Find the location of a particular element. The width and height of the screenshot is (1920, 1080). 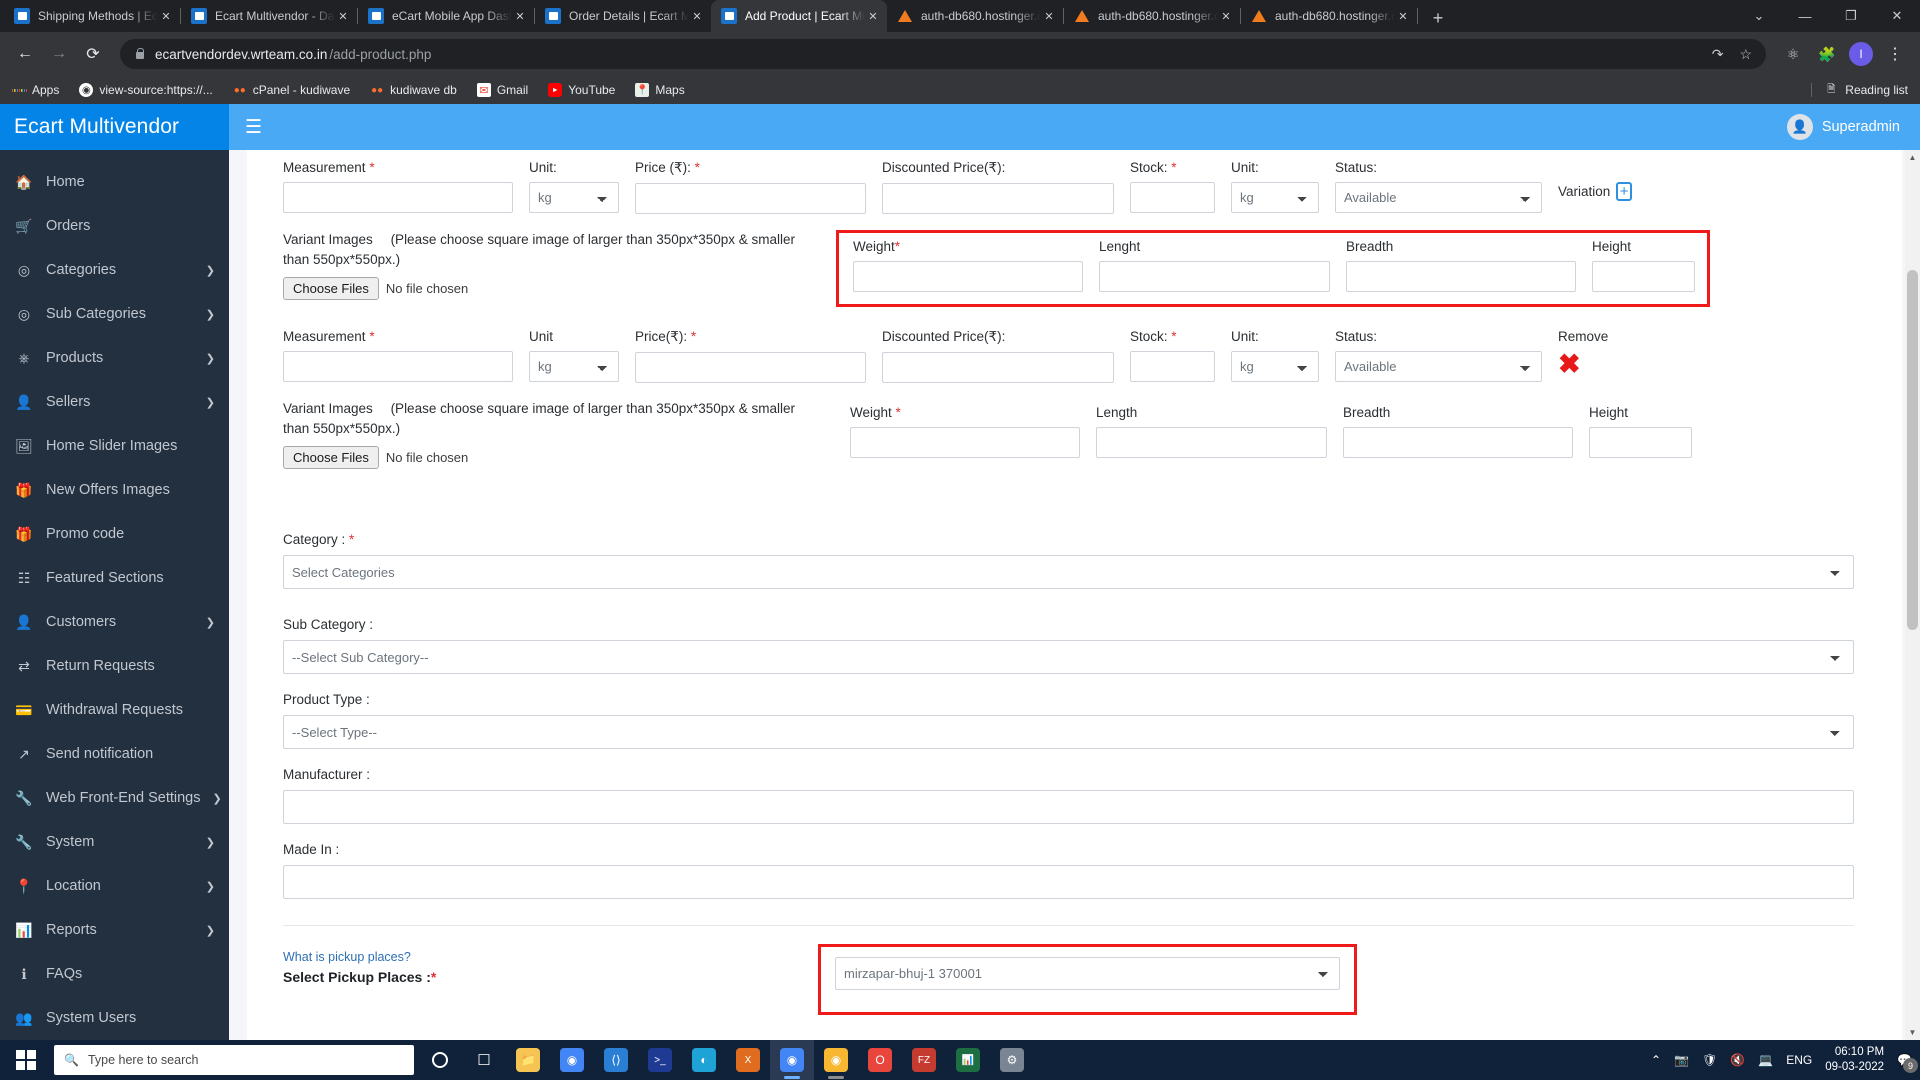

clock: 06:10 PM 09-03-2022 is located at coordinates (1854, 1060).